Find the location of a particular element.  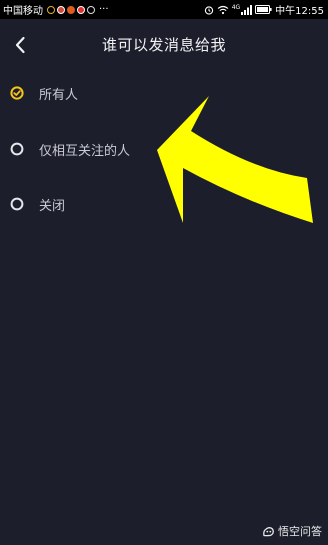

option-label: 关闭 is located at coordinates (52, 206).